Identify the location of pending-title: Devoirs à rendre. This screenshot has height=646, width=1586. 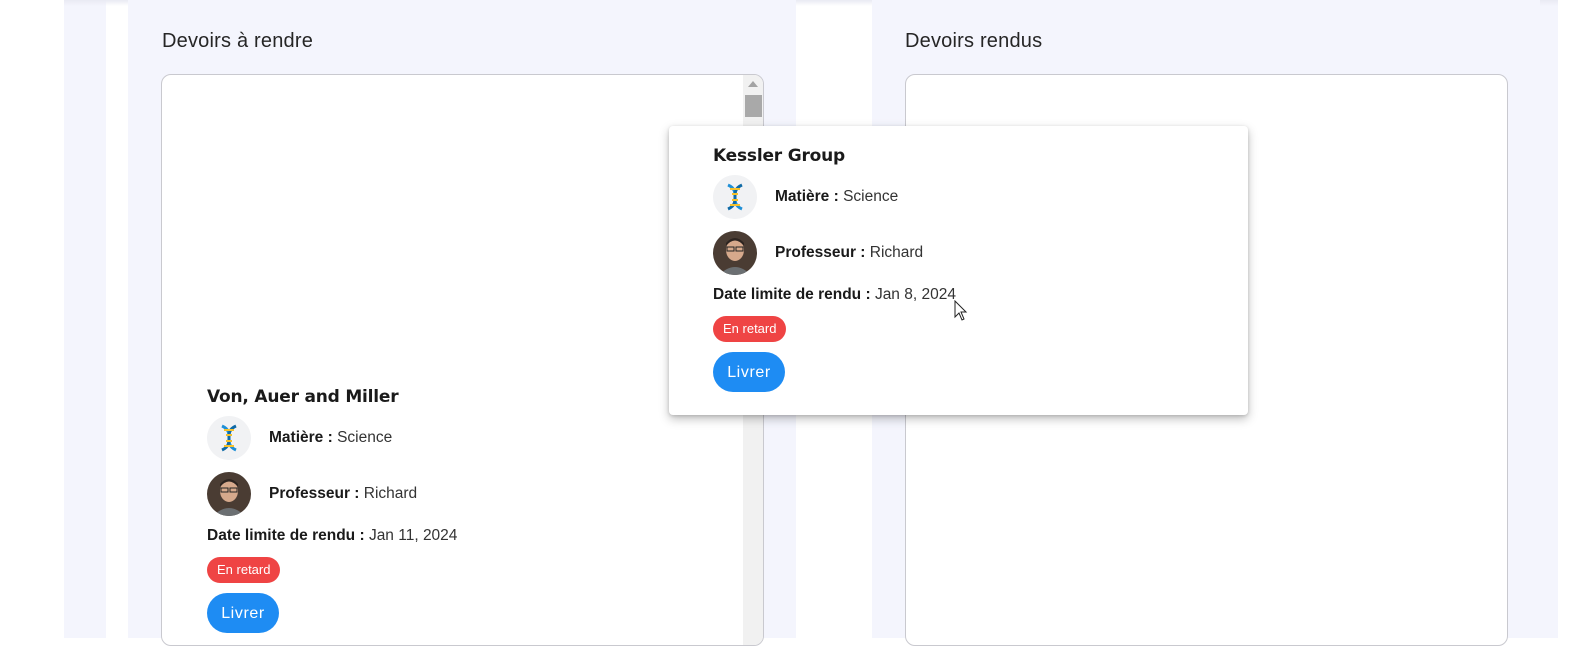
(238, 41).